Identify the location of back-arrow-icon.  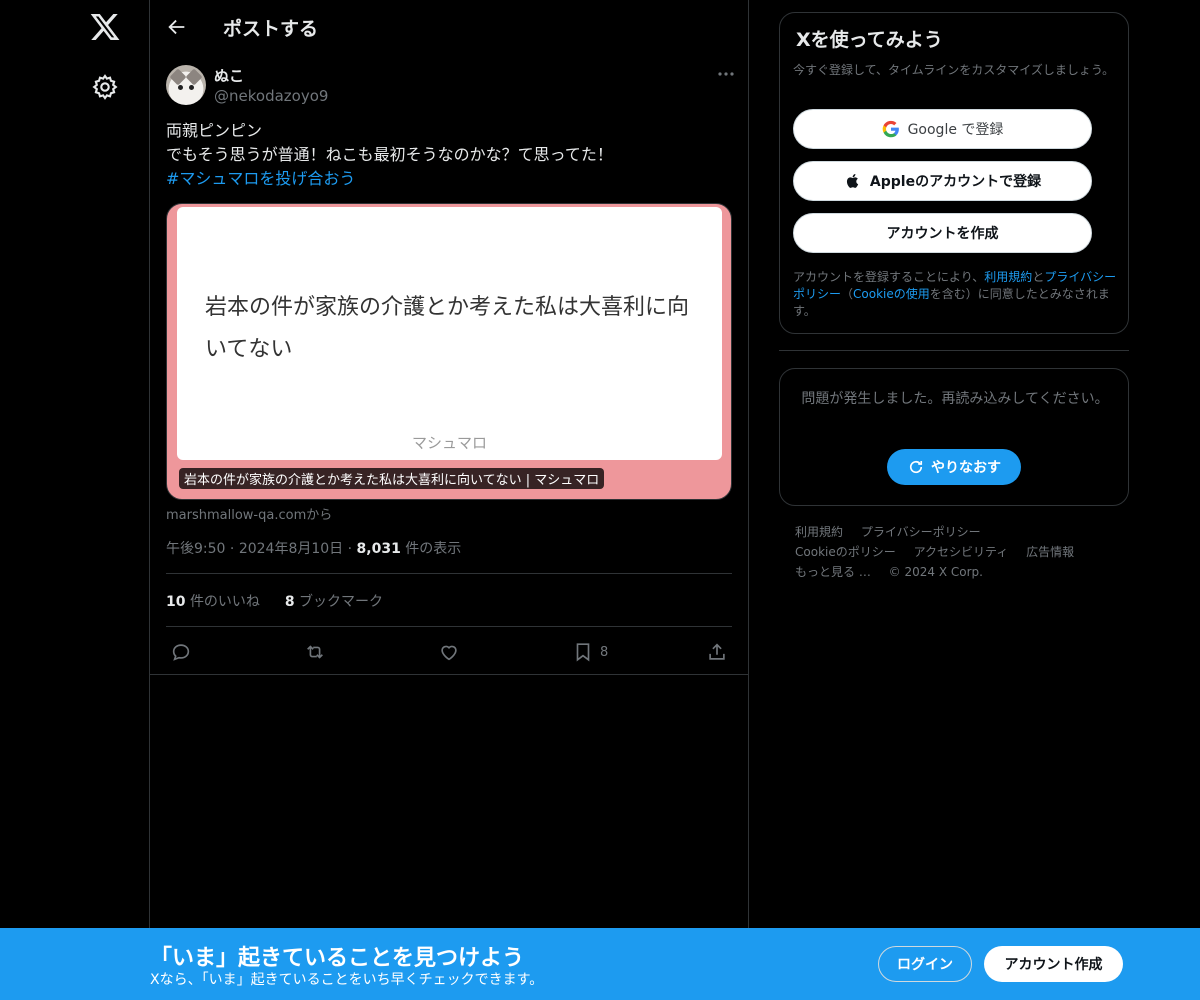
(177, 27).